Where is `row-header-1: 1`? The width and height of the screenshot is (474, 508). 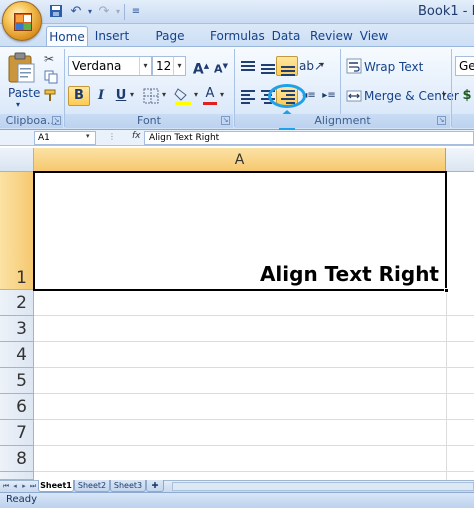
row-header-1: 1 is located at coordinates (17, 231).